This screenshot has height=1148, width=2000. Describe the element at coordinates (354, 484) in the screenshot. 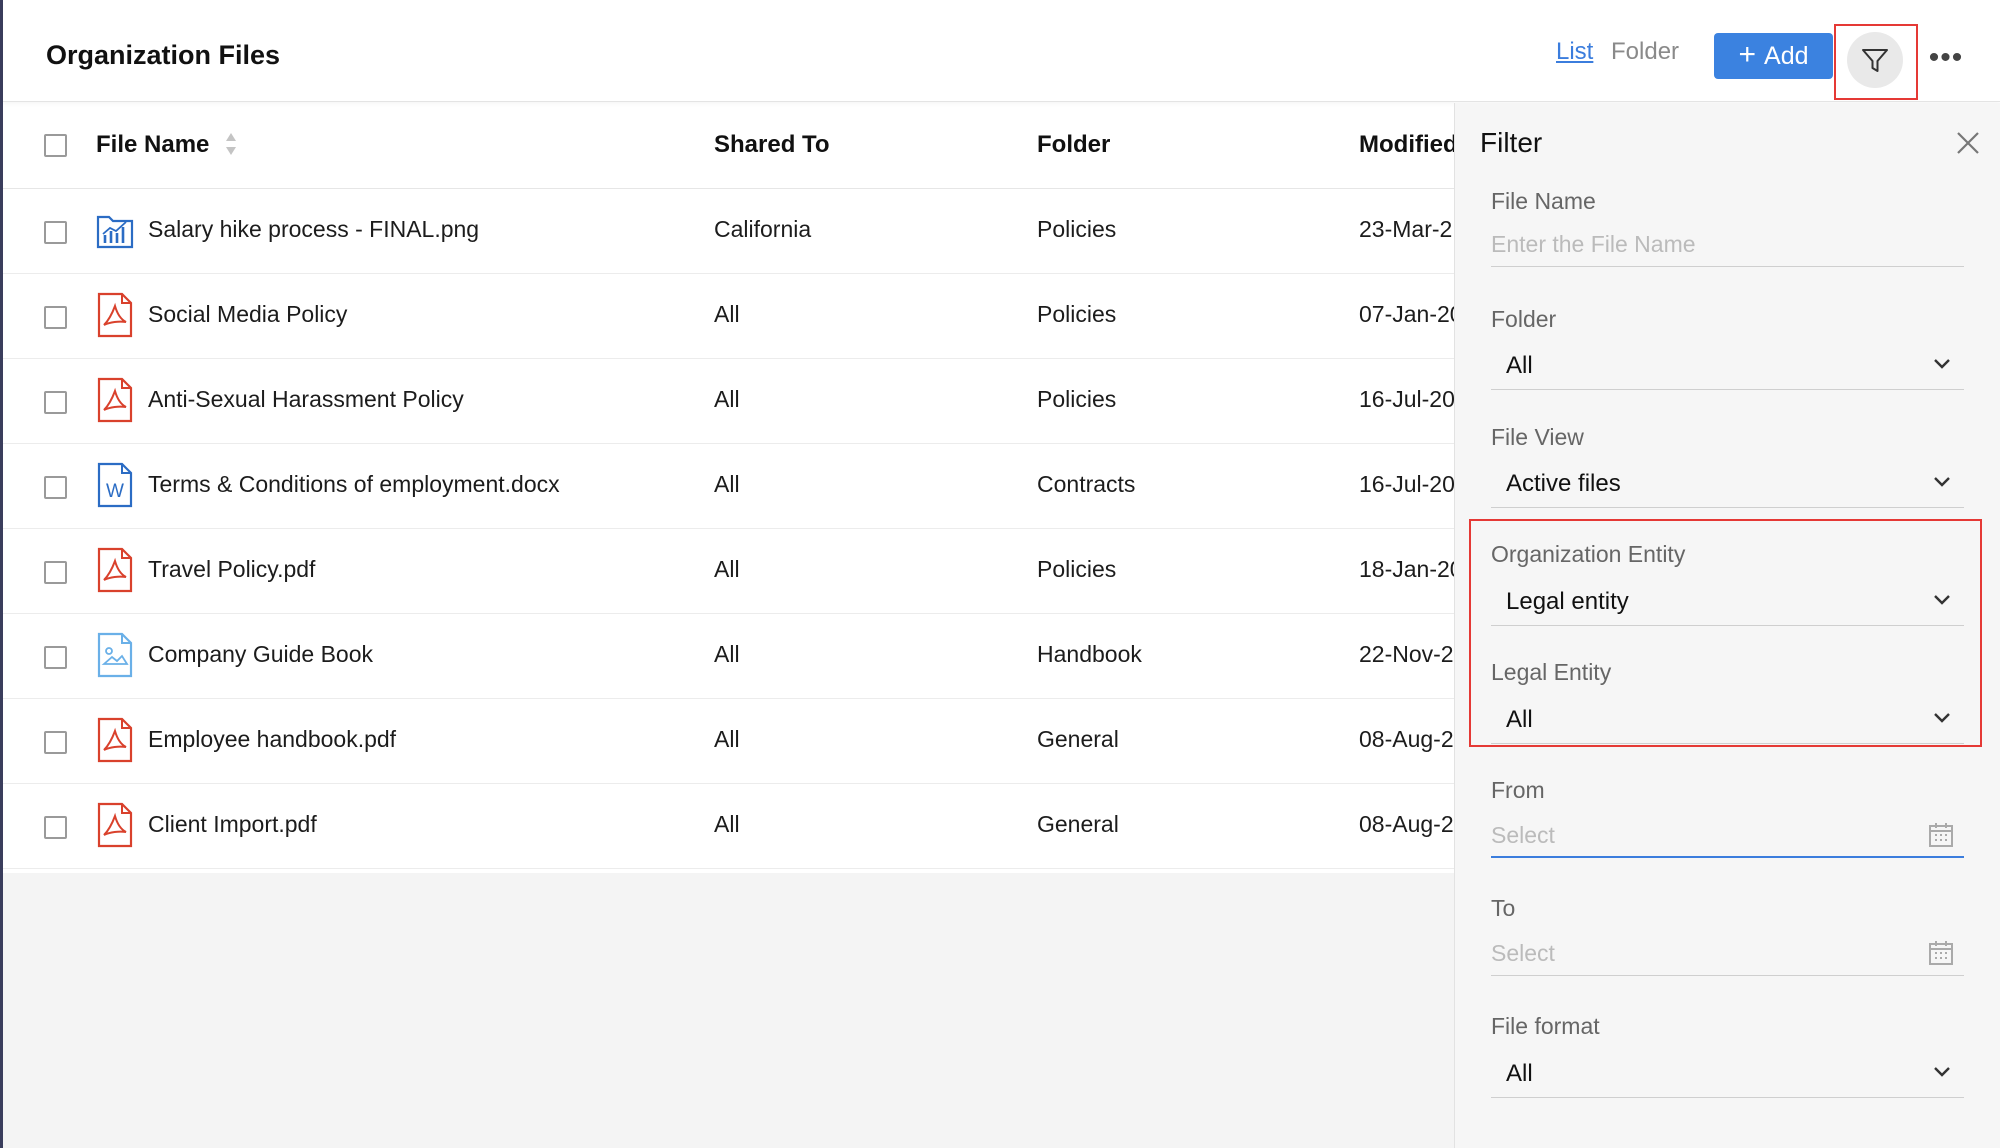

I see `file-name: Terms & Conditions of employment.docx` at that location.